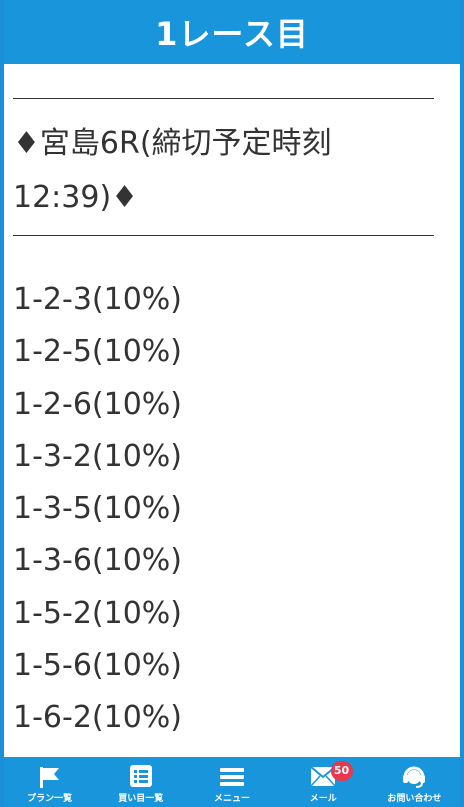 The height and width of the screenshot is (807, 464). What do you see at coordinates (140, 776) in the screenshot?
I see `list-icon` at bounding box center [140, 776].